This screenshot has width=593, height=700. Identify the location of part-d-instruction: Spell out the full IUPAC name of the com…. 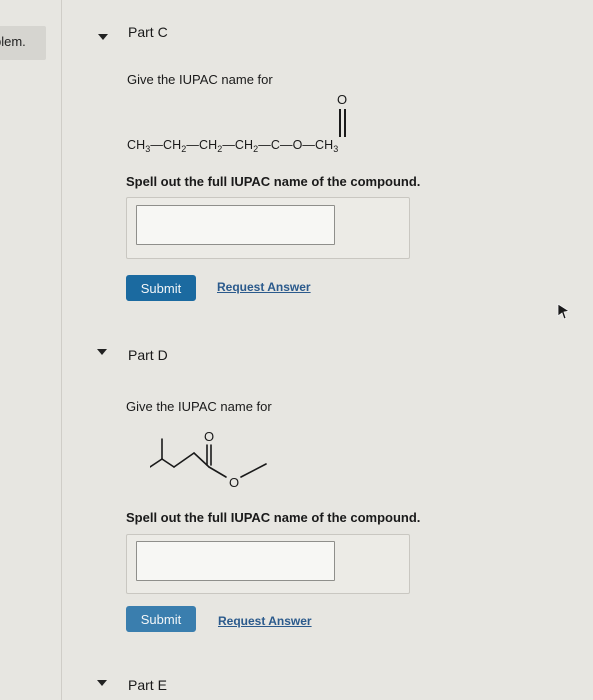
(273, 517).